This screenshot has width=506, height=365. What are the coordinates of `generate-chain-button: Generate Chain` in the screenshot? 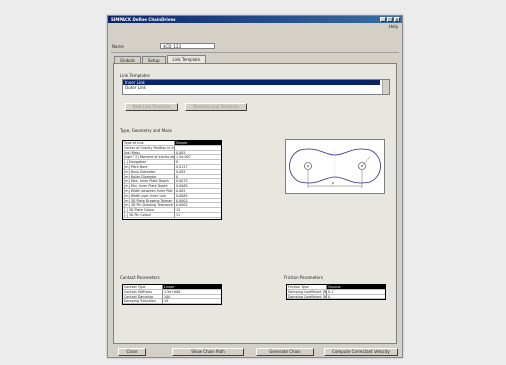 It's located at (285, 352).